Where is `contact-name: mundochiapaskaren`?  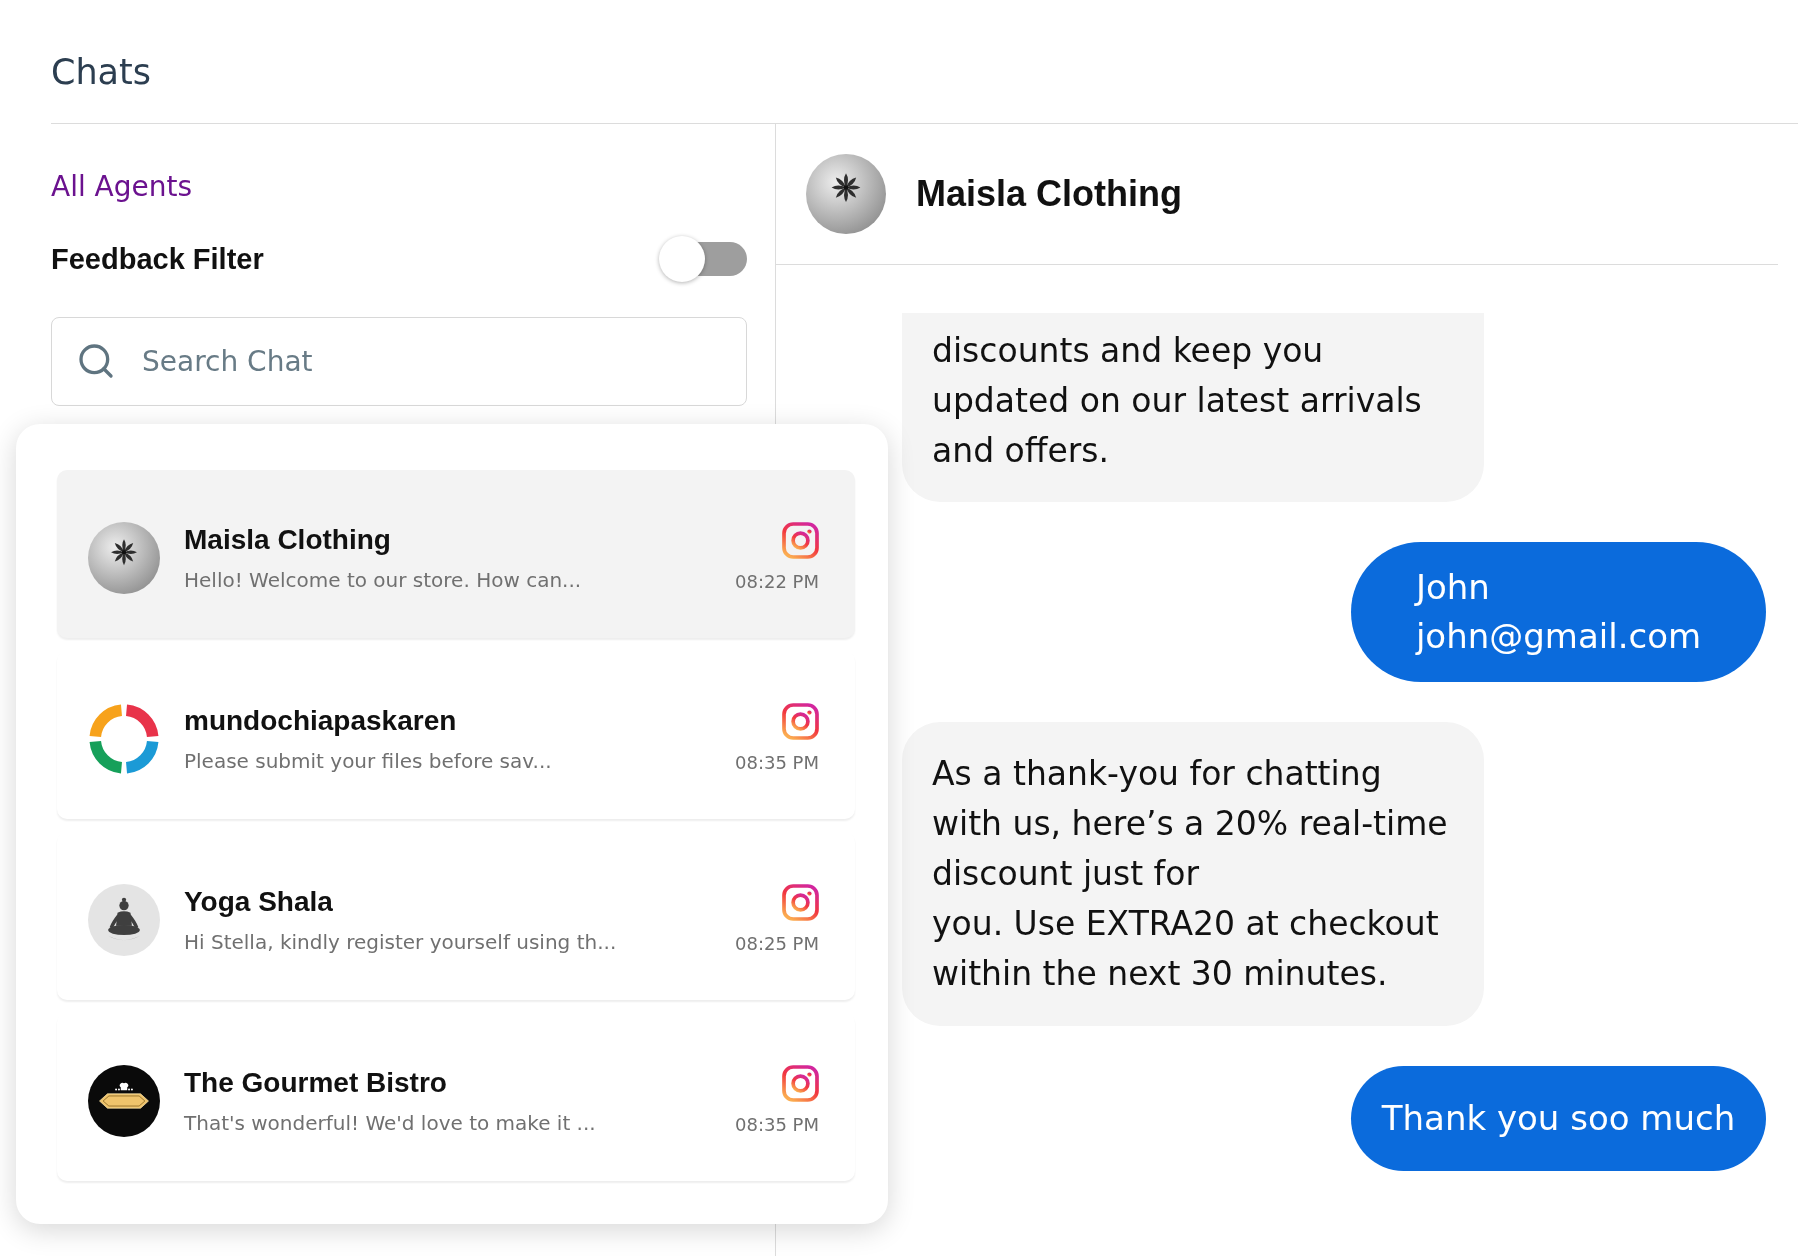 contact-name: mundochiapaskaren is located at coordinates (320, 721).